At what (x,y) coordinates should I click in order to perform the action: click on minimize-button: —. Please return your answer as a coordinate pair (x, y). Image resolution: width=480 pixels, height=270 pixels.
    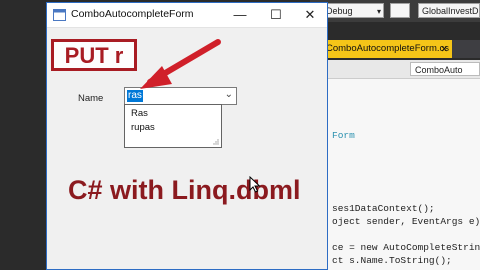
    Looking at the image, I should click on (240, 15).